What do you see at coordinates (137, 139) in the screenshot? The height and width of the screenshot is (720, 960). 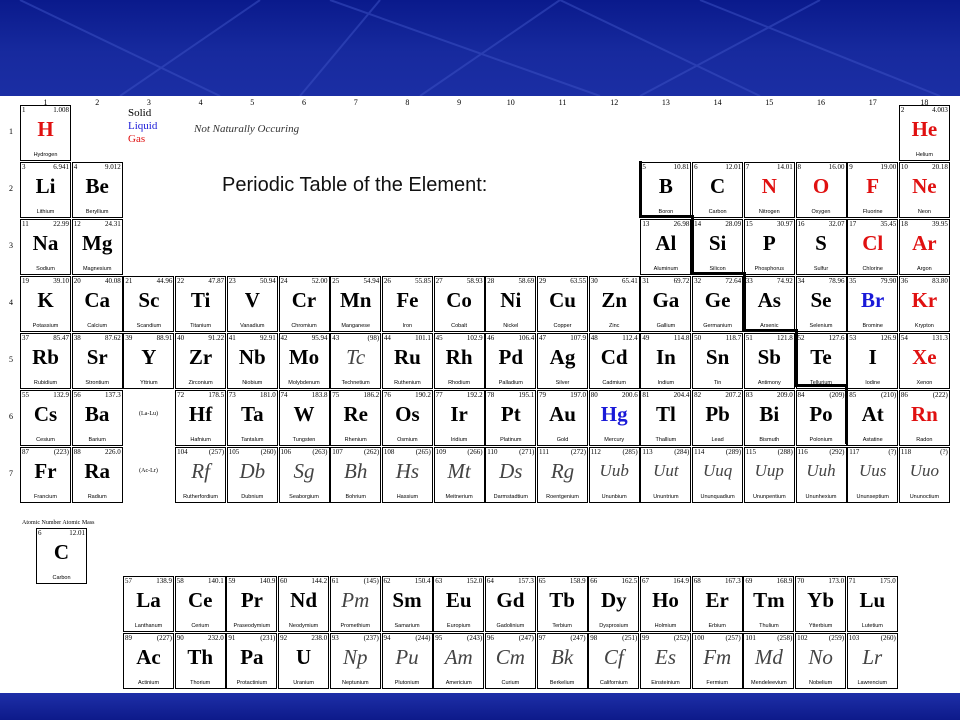 I see `legend-gas: Gas` at bounding box center [137, 139].